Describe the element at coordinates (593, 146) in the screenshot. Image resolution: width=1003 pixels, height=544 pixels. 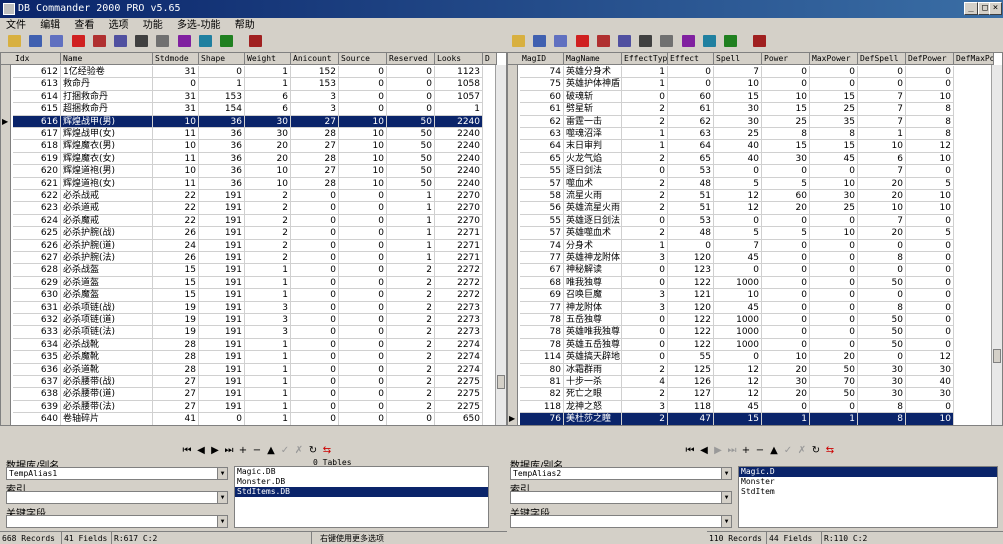
I see `table-cell: 末日审判` at that location.